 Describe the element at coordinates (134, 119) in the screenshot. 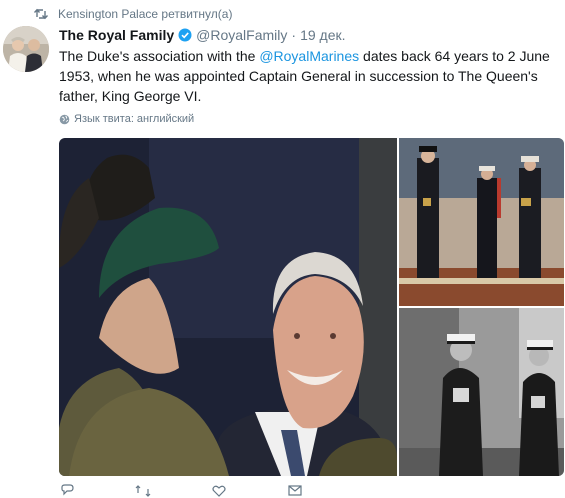

I see `language-note-text: Язык твита: английский` at that location.